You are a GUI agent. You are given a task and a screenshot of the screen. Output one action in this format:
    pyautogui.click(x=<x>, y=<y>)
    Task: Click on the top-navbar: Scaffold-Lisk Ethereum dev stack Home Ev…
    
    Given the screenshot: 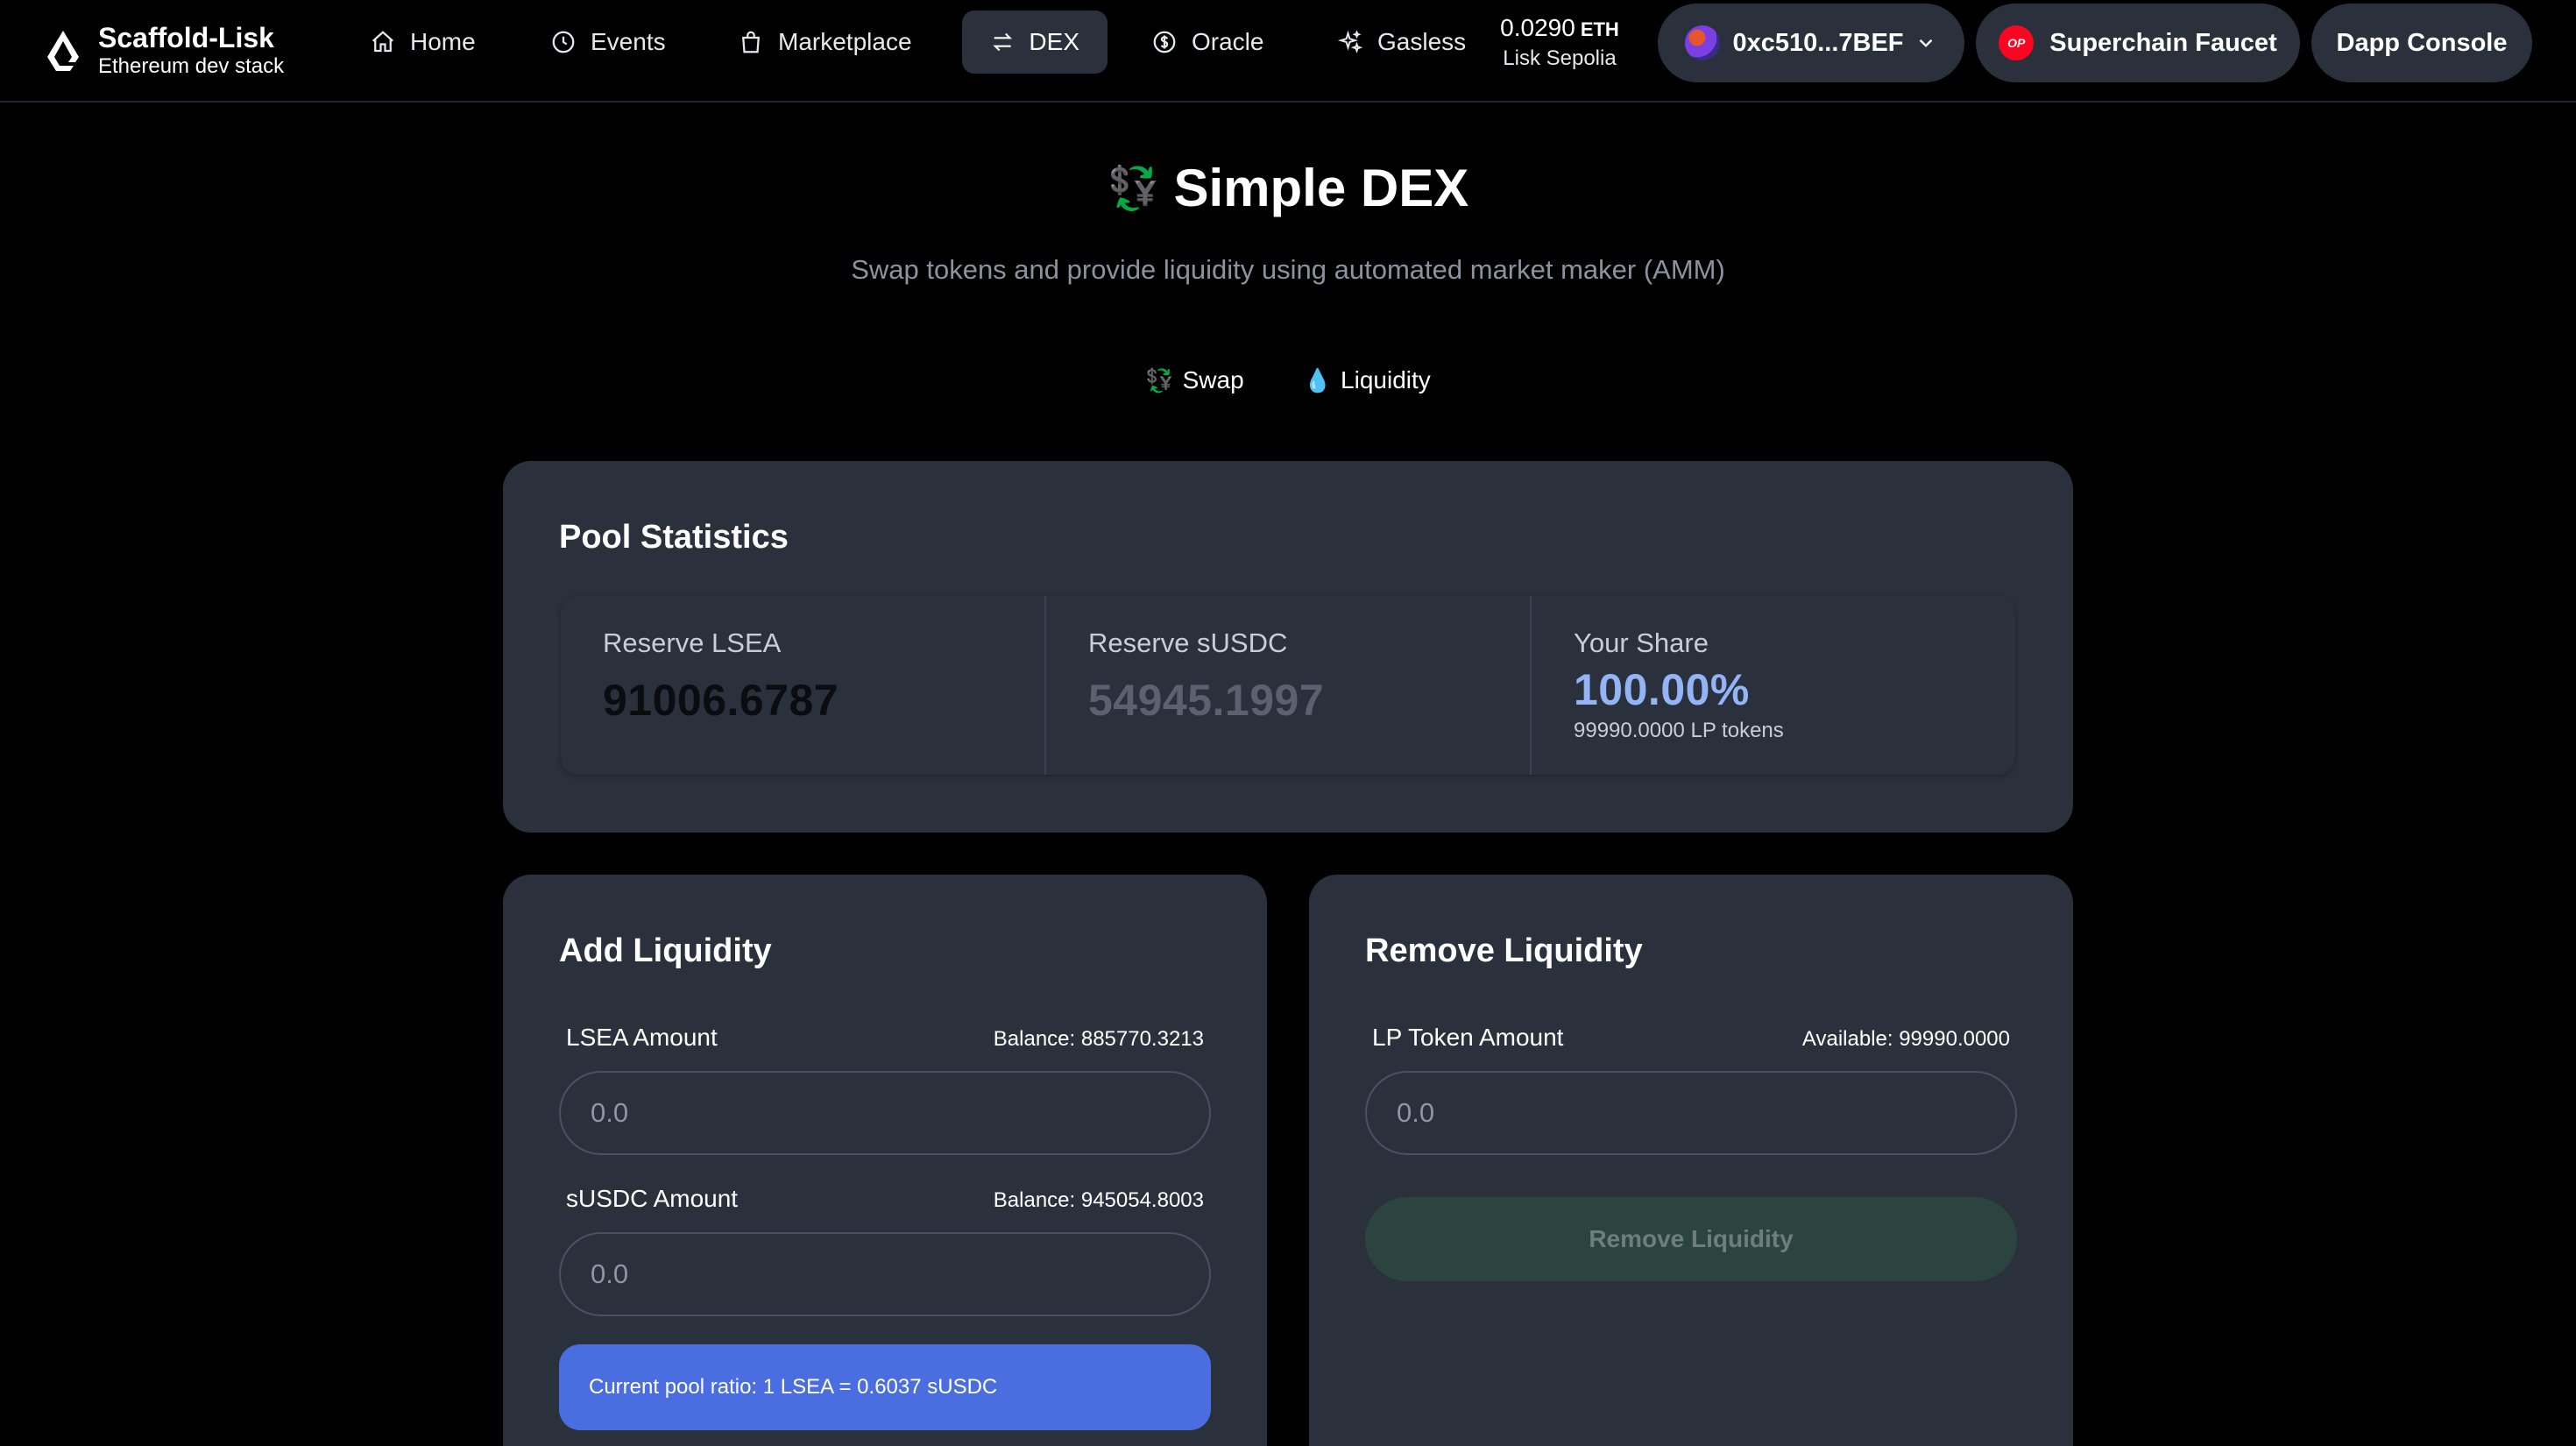 What is the action you would take?
    pyautogui.click(x=1288, y=51)
    